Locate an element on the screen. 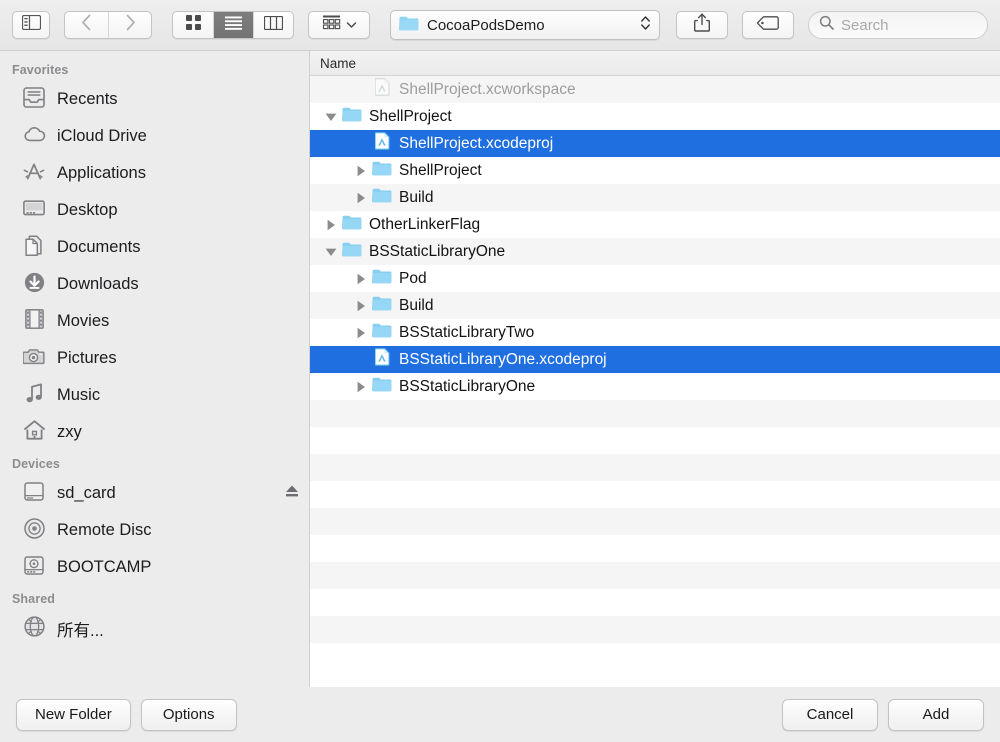 This screenshot has width=1000, height=742. search-icon is located at coordinates (826, 25).